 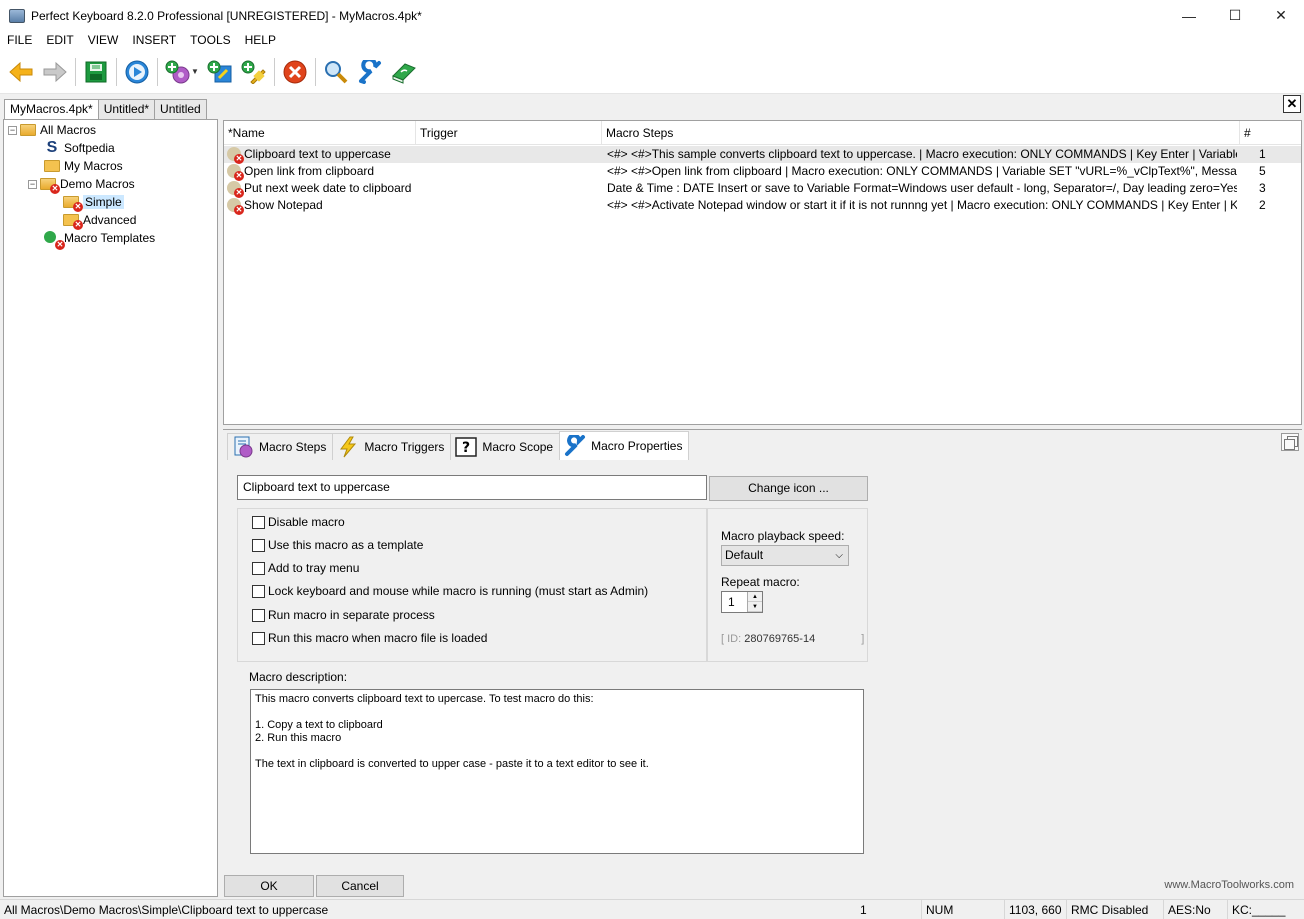 What do you see at coordinates (755, 607) in the screenshot?
I see `stepper-down-icon: ▼` at bounding box center [755, 607].